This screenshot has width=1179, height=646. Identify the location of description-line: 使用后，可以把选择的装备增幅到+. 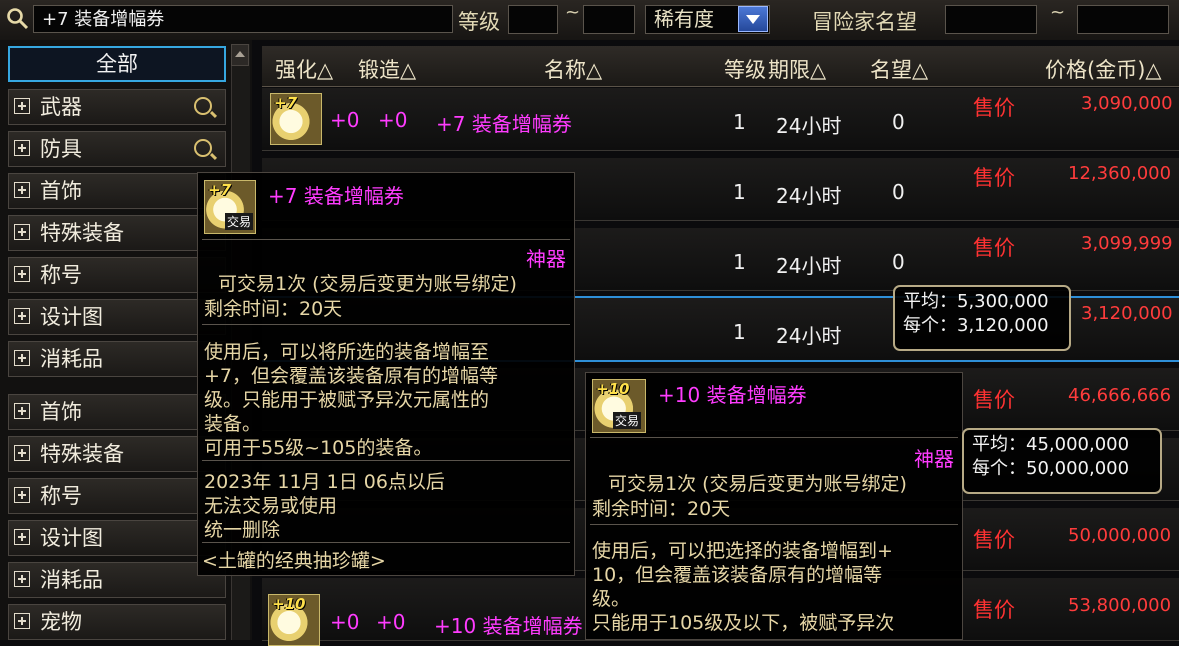
(742, 551).